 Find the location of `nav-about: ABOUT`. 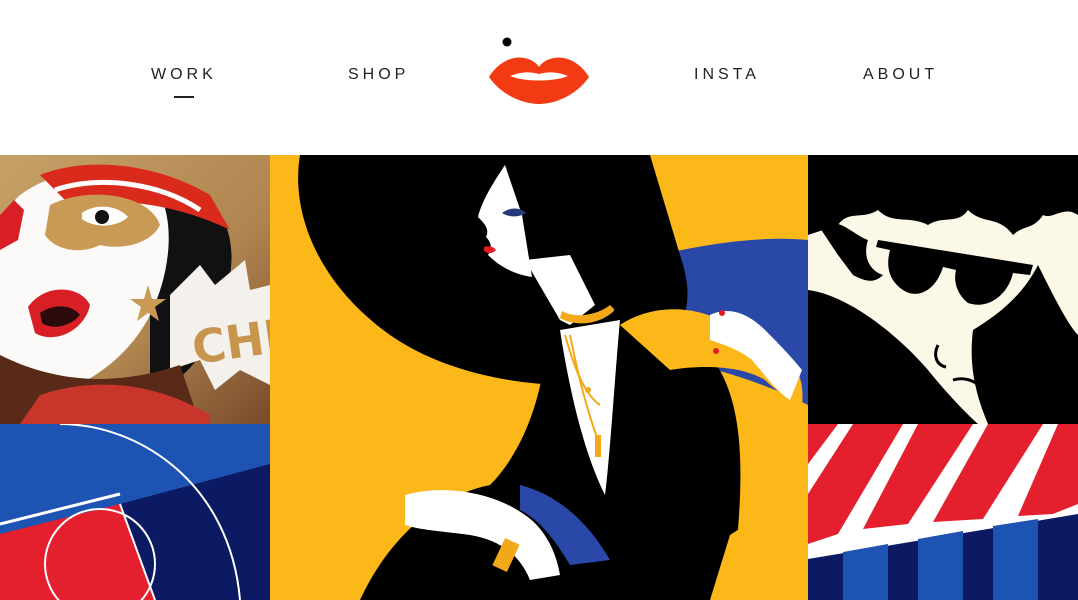

nav-about: ABOUT is located at coordinates (900, 75).